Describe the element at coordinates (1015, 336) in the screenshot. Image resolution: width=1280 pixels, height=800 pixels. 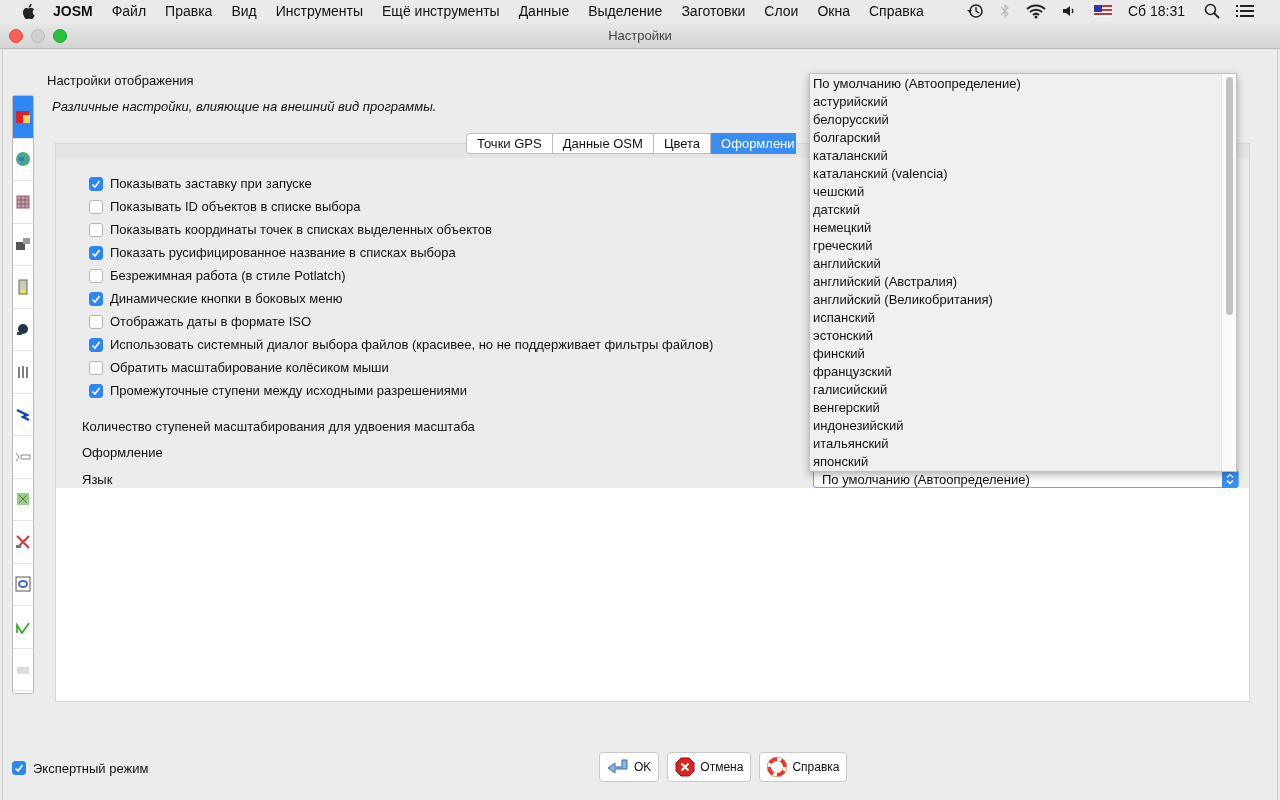
I see `language-option: эстонский` at that location.